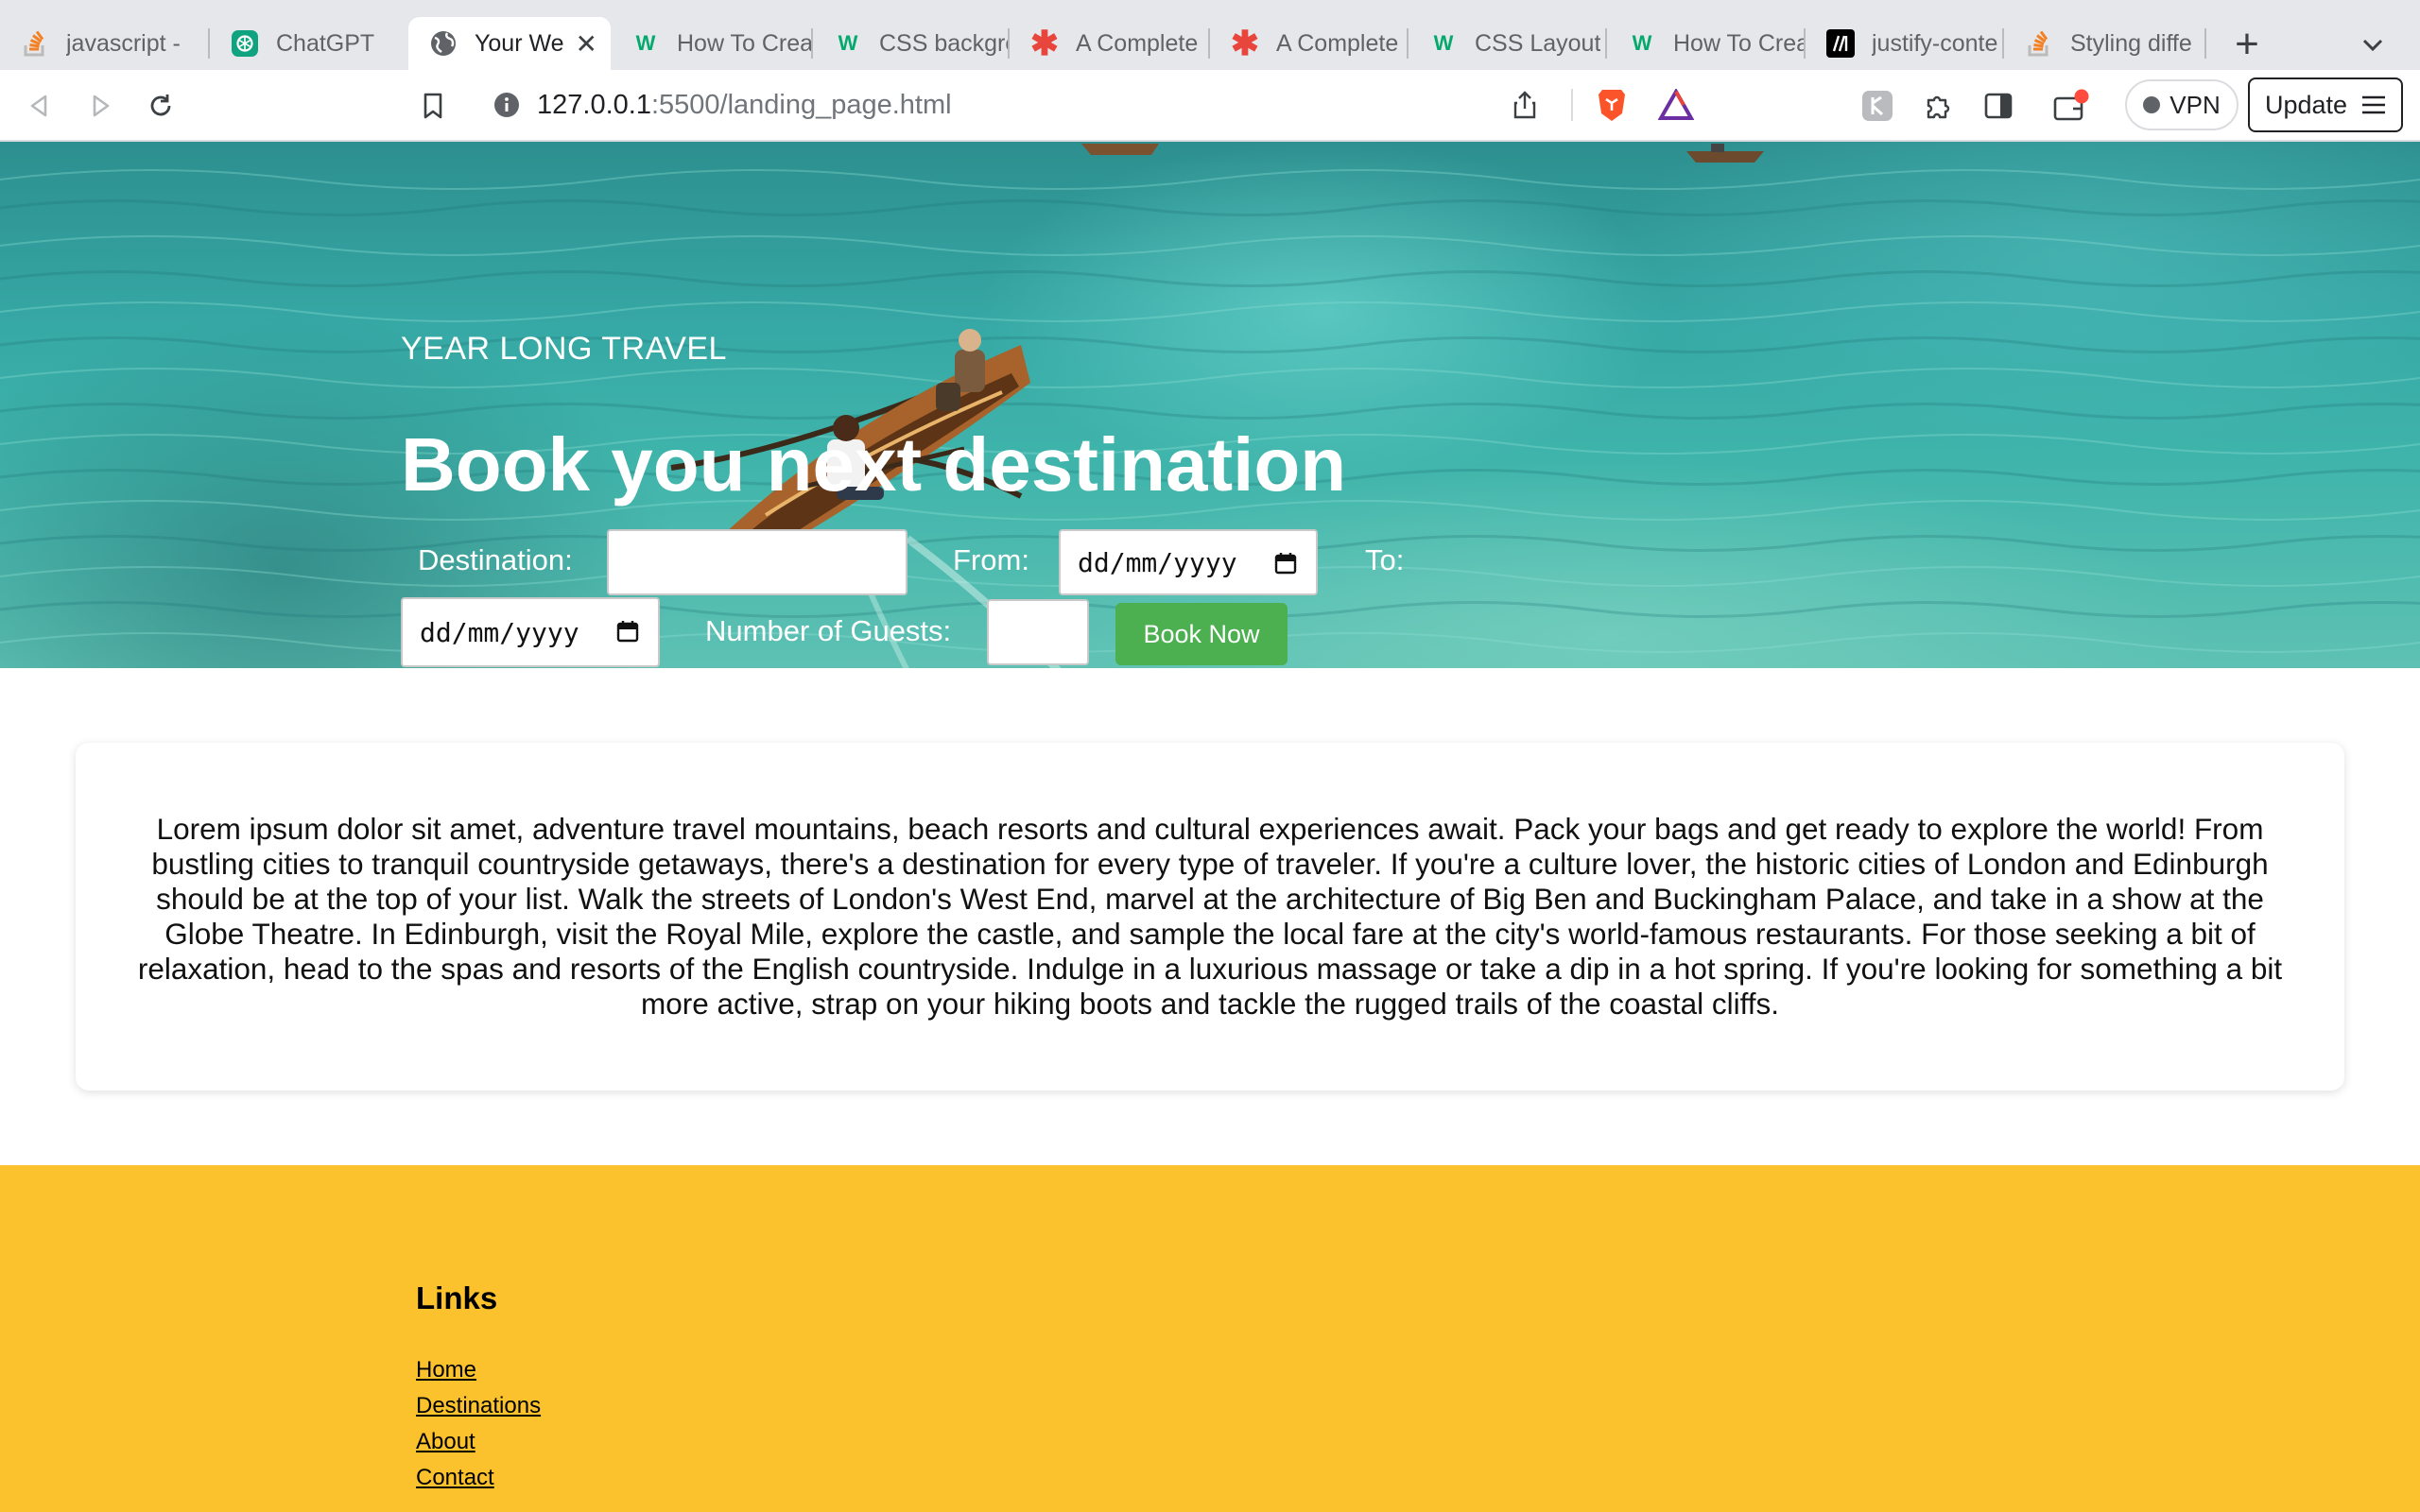 The height and width of the screenshot is (1512, 2420). I want to click on hero-tagline: YEAR LONG TRAVEL, so click(564, 349).